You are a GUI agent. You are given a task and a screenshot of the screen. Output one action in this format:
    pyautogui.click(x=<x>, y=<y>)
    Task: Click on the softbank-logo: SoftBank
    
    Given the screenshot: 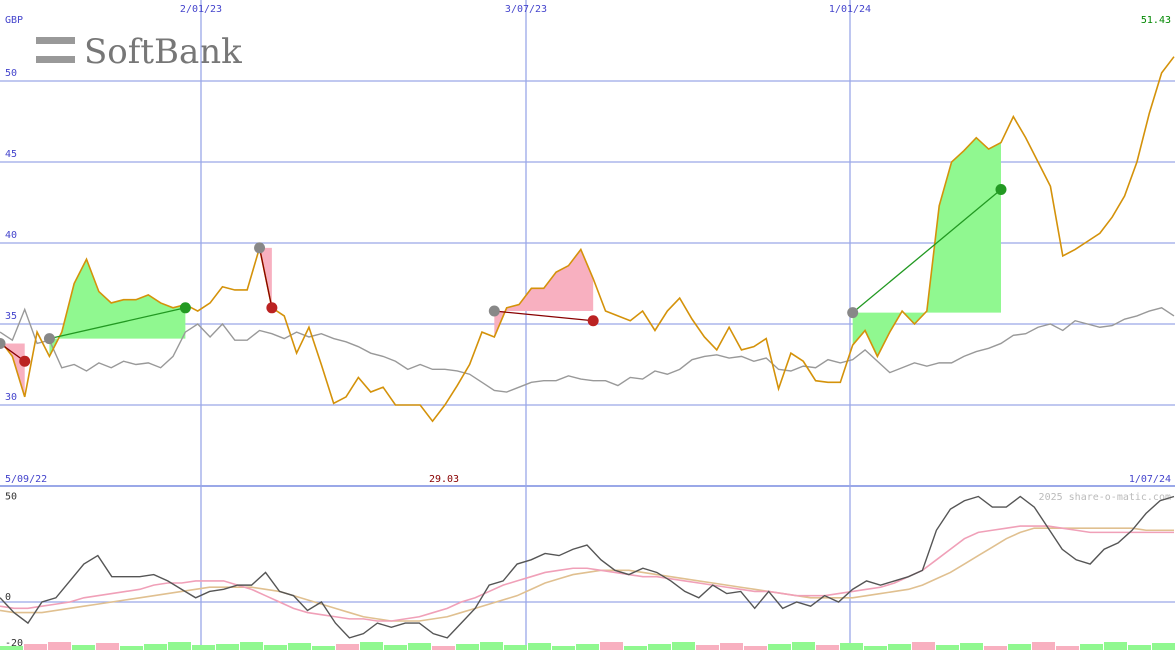 What is the action you would take?
    pyautogui.click(x=139, y=52)
    